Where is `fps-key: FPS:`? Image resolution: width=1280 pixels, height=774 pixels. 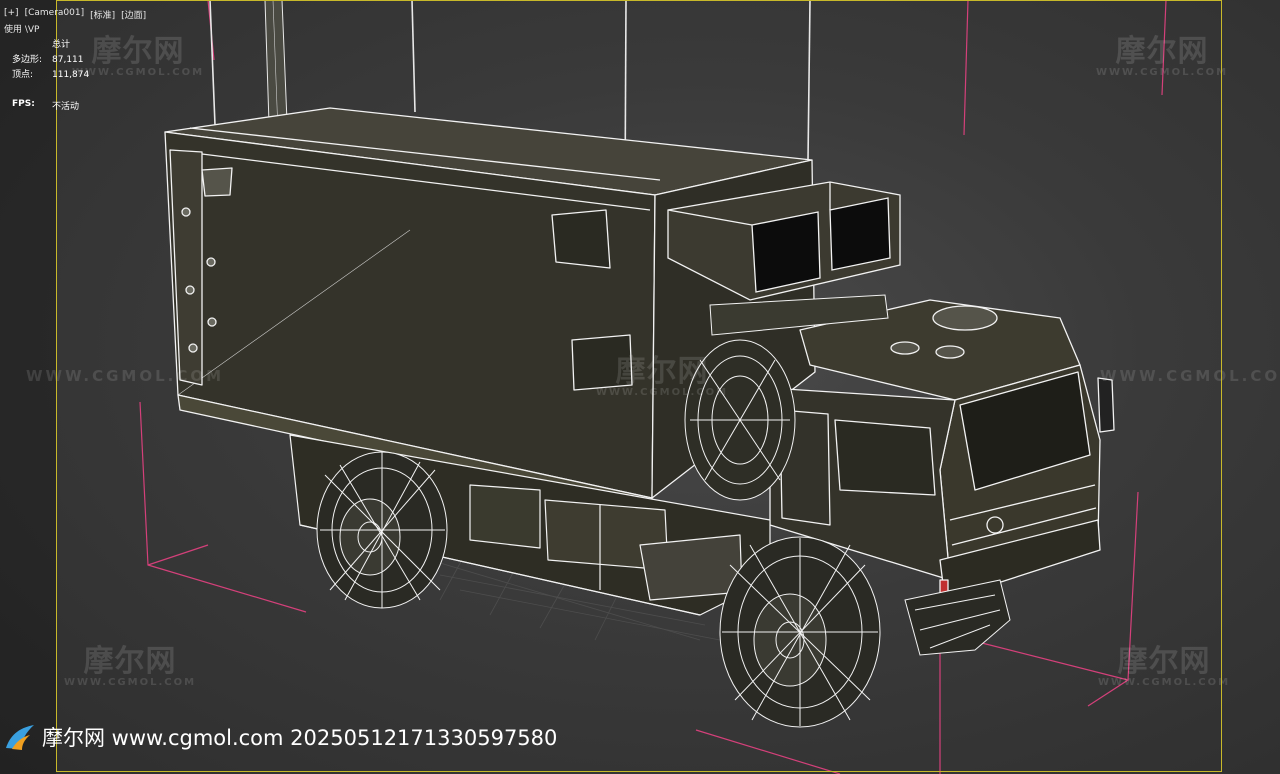
fps-key: FPS: is located at coordinates (23, 104).